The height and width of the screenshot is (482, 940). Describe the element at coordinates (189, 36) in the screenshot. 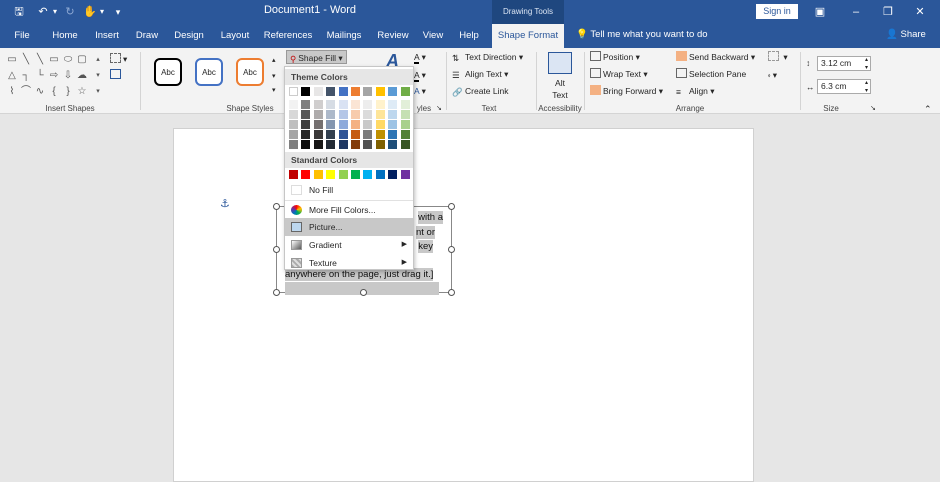

I see `tab-design: Design` at that location.